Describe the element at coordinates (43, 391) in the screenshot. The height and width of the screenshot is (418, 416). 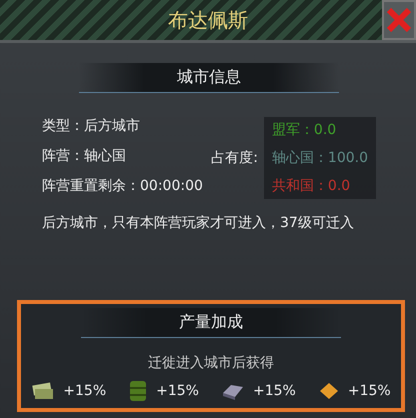
I see `cash-icon` at that location.